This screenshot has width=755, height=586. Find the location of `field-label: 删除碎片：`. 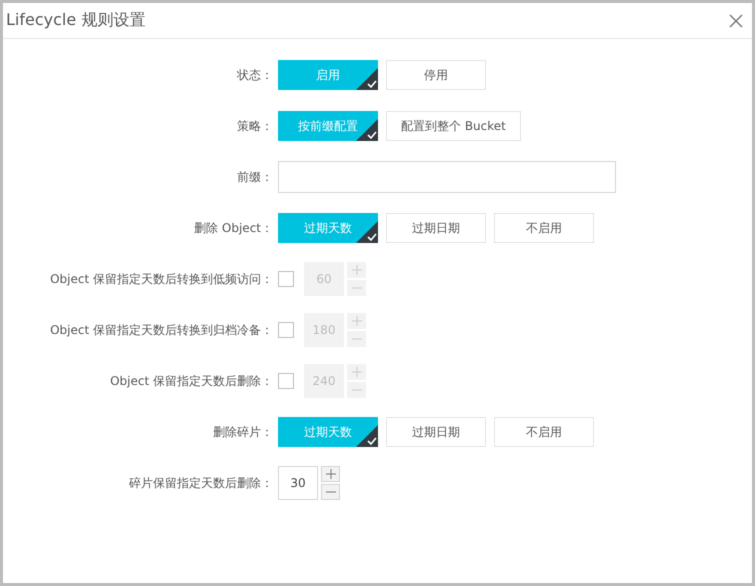

field-label: 删除碎片： is located at coordinates (243, 432).